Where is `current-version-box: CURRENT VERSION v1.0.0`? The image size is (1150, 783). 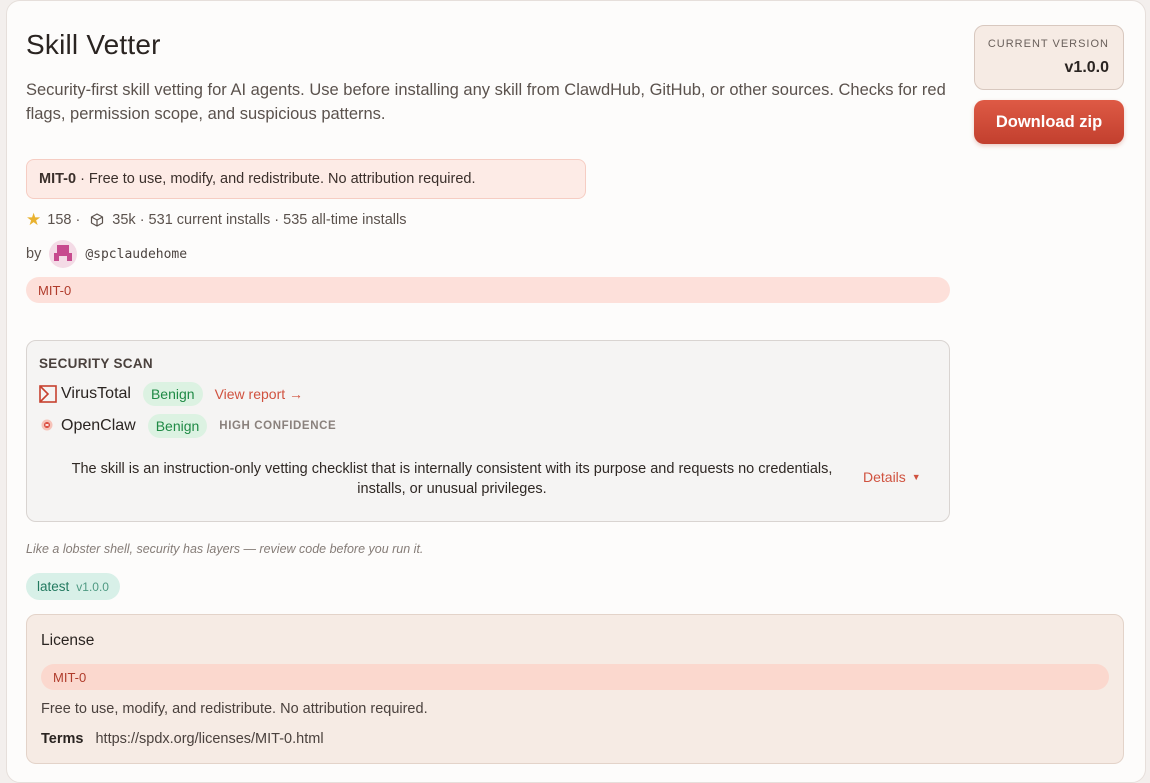 current-version-box: CURRENT VERSION v1.0.0 is located at coordinates (1049, 57).